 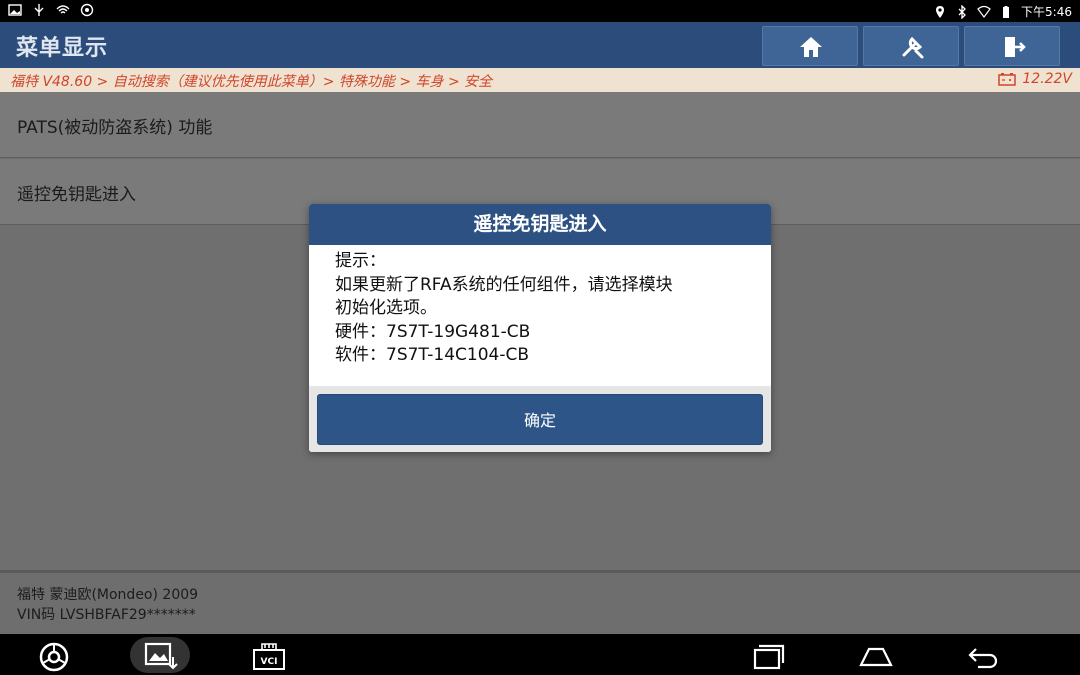 I want to click on vci-button: VCI, so click(x=268, y=655).